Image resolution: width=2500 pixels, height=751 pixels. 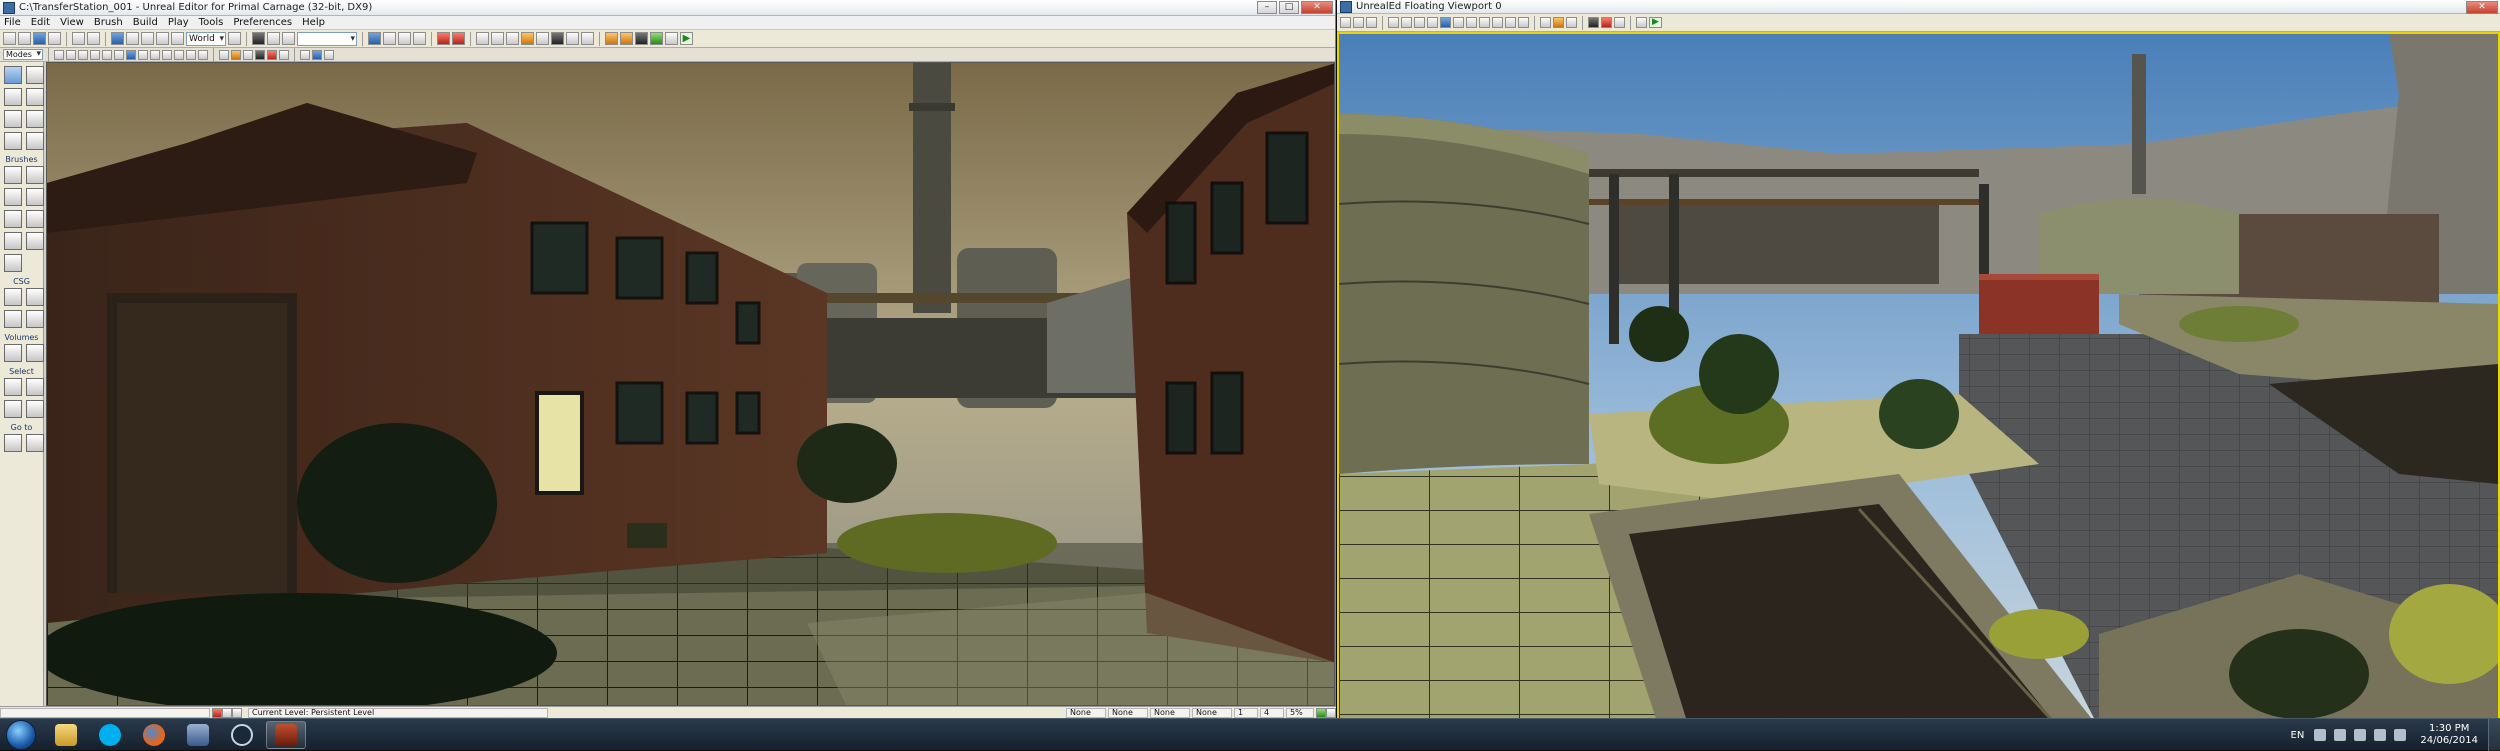 I want to click on select-mode-icon, so click(x=117, y=38).